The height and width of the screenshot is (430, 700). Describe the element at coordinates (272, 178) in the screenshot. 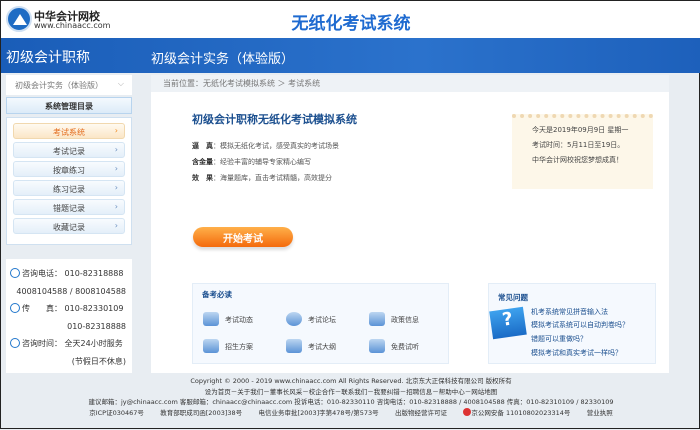

I see `feature-value: ：海量题库，直击考试精髓，高效提分` at that location.